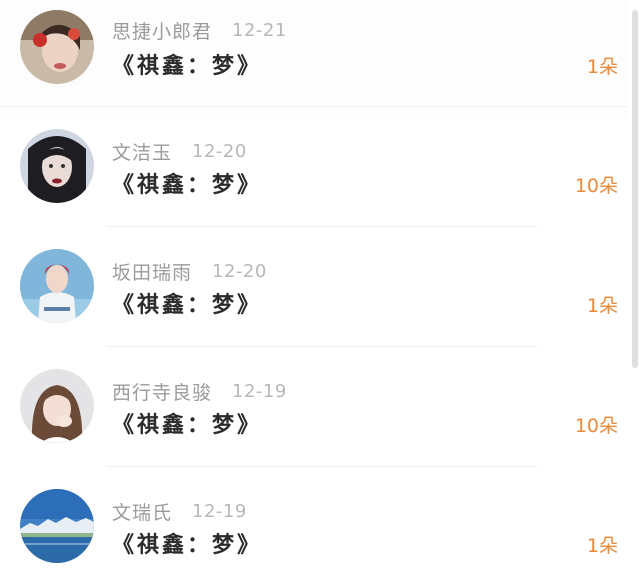 The height and width of the screenshot is (587, 640). Describe the element at coordinates (162, 391) in the screenshot. I see `user-name: 西行寺良骏` at that location.